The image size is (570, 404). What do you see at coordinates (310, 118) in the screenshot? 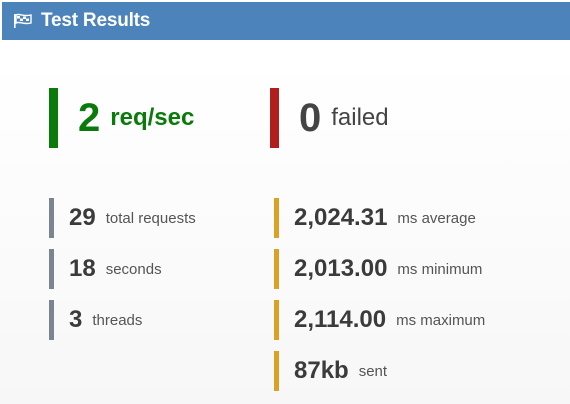
I see `failed-value: 0` at bounding box center [310, 118].